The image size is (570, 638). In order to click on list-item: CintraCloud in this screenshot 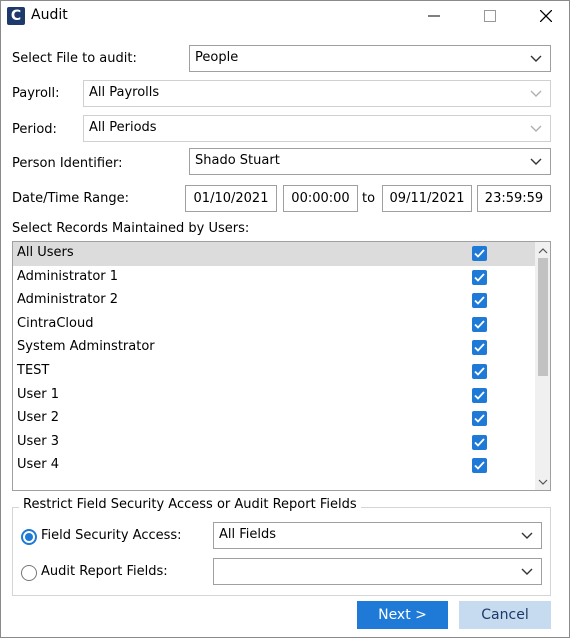, I will do `click(274, 325)`.